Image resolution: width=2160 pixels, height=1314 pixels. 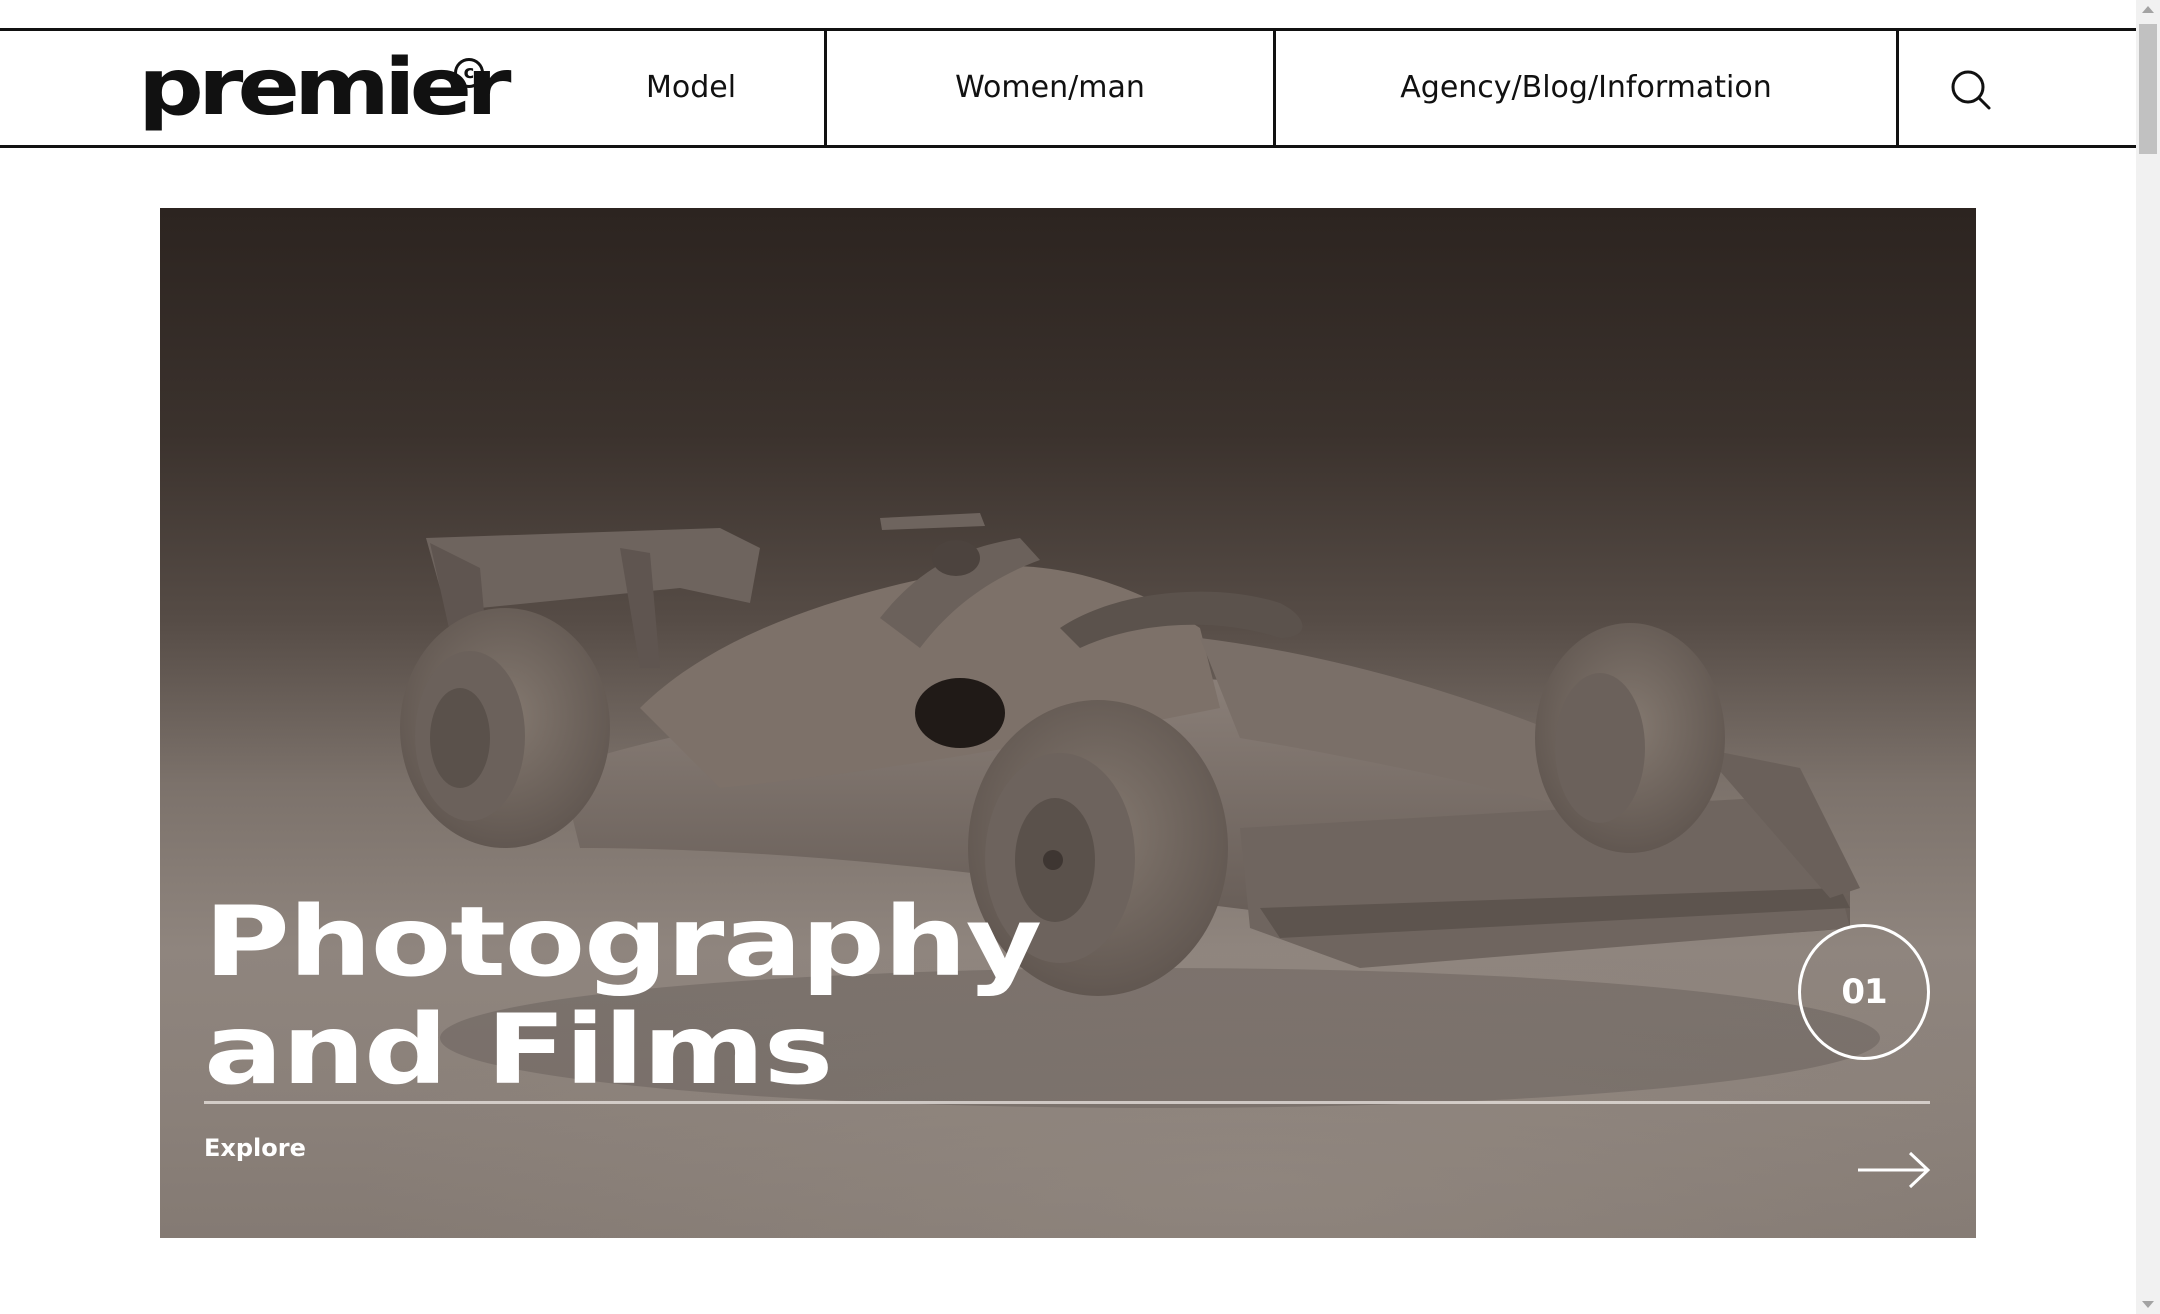 I want to click on logo: premier, so click(x=325, y=88).